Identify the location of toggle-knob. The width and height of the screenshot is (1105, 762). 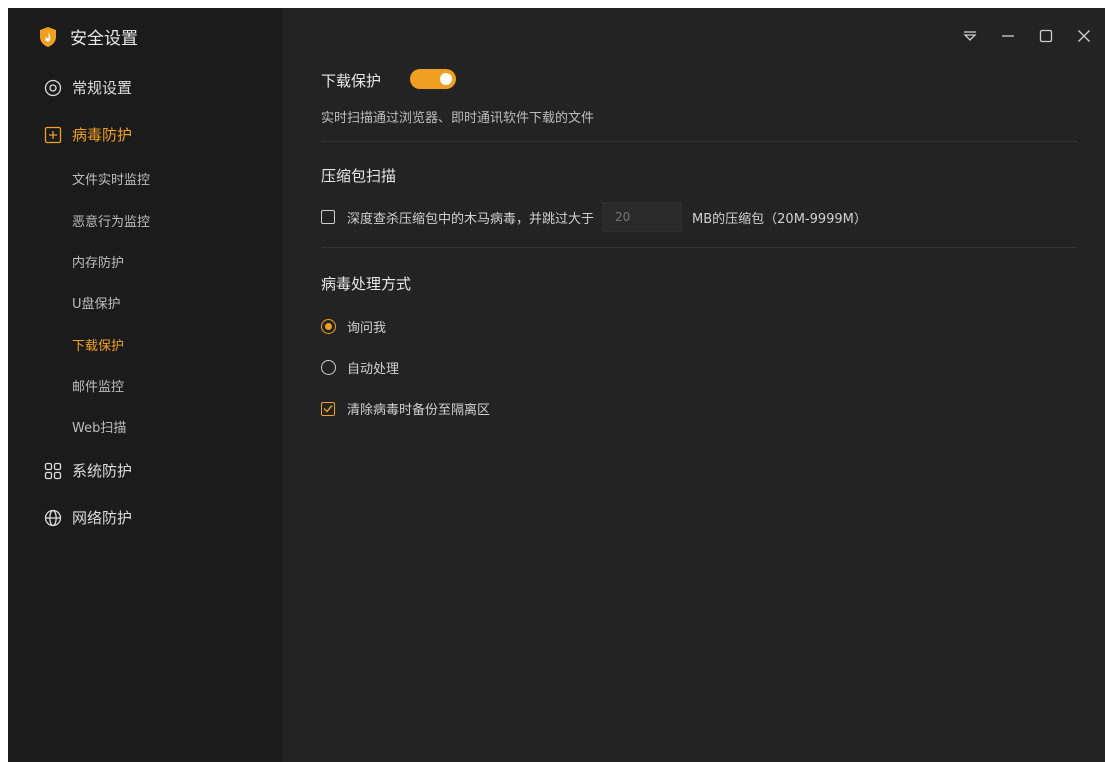
(446, 79).